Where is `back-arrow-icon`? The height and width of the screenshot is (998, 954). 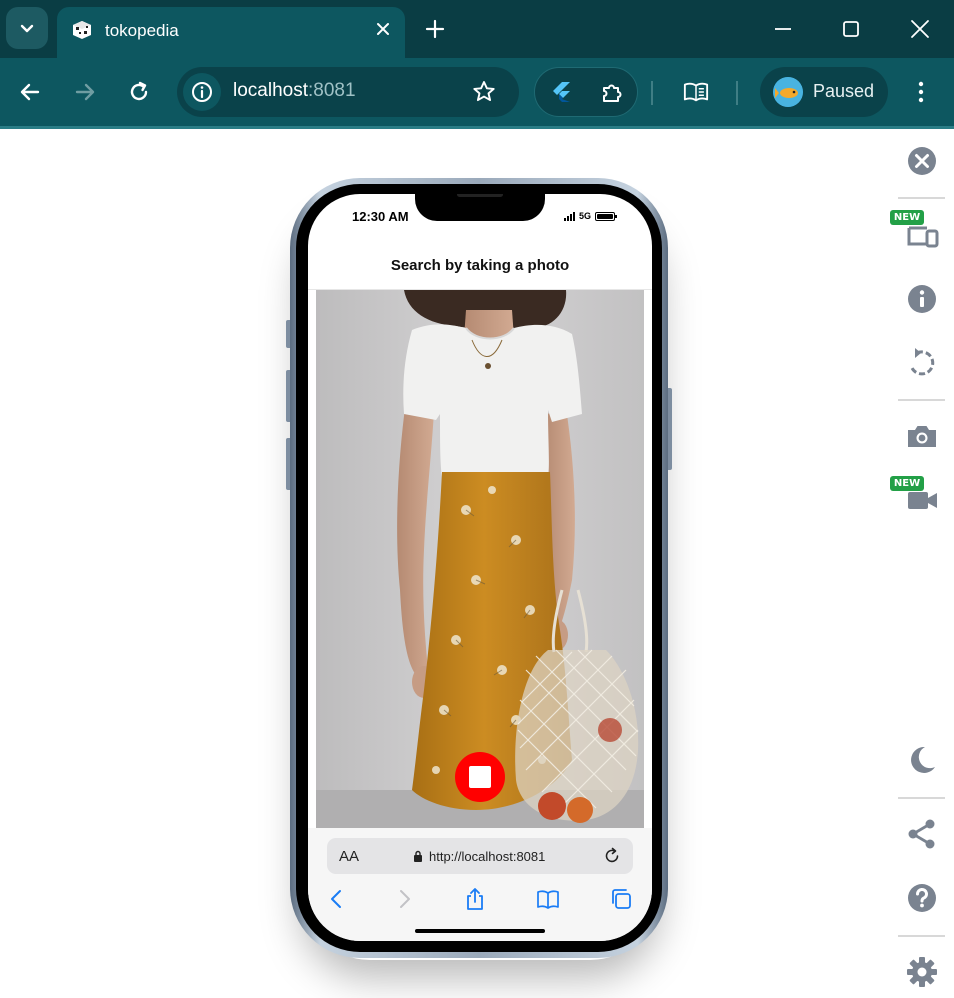
back-arrow-icon is located at coordinates (30, 92).